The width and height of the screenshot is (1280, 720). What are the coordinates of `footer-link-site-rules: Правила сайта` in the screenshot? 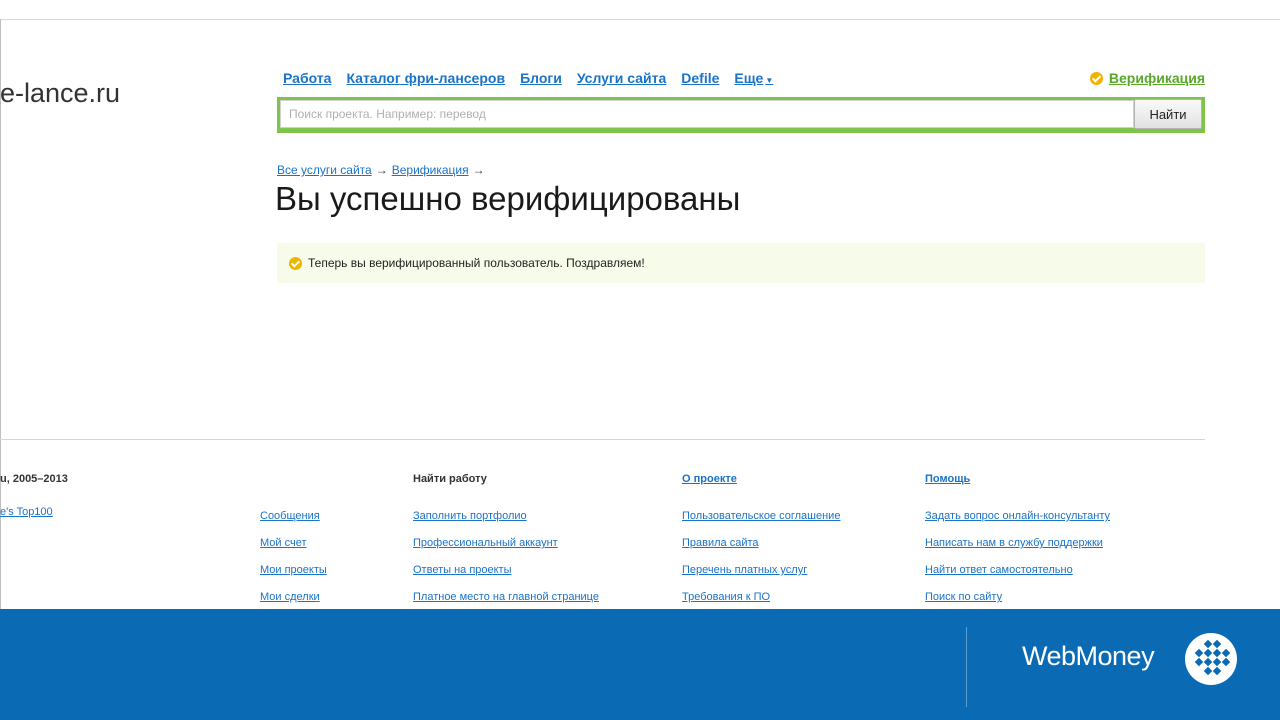 It's located at (720, 543).